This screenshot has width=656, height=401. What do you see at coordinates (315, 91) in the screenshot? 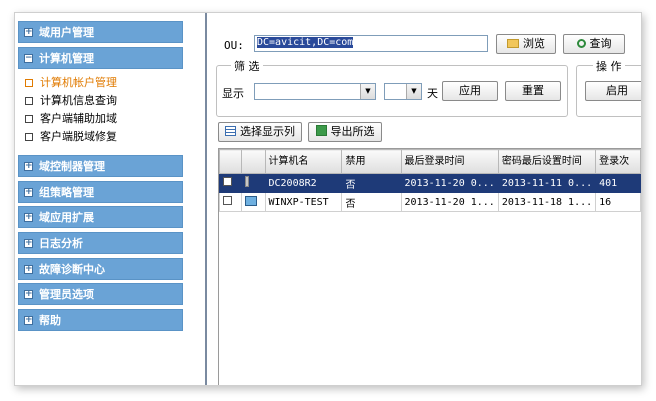
I see `show-select: ▼` at bounding box center [315, 91].